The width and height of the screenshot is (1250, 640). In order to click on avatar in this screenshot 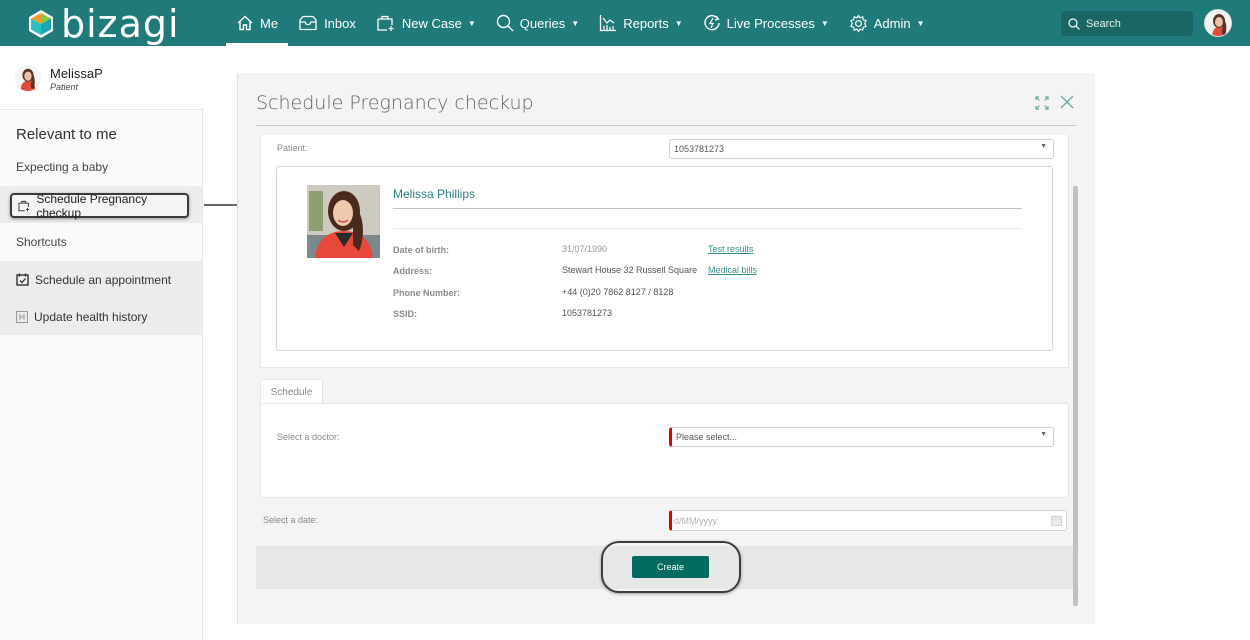, I will do `click(28, 78)`.